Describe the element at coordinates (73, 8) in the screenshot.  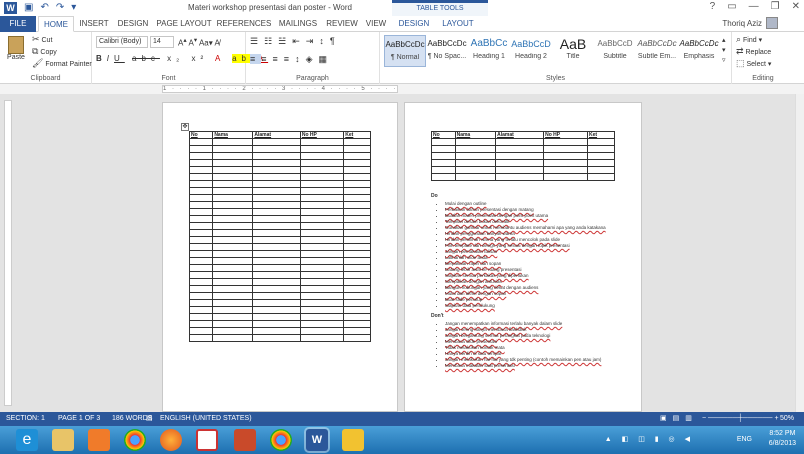
I see `customize-icon: ▾` at that location.